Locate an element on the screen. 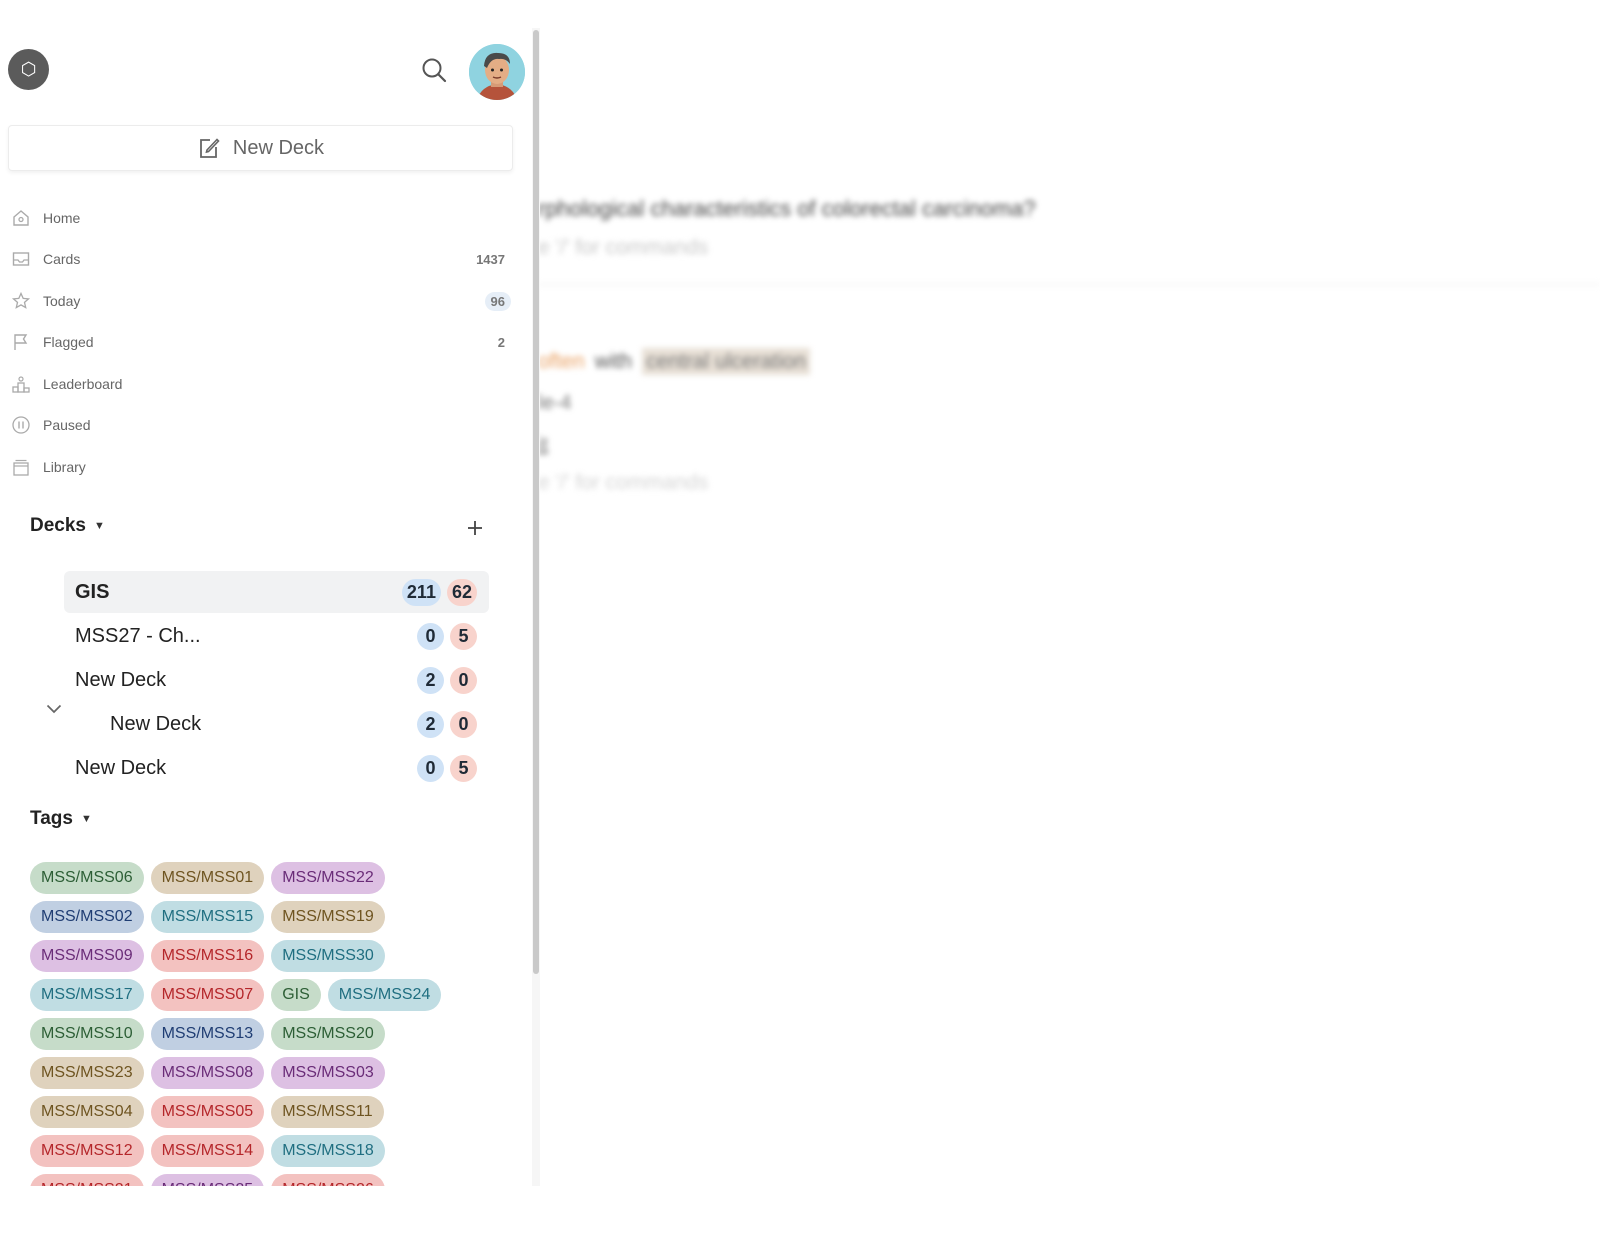 The height and width of the screenshot is (1240, 1600). sidebar-item-label: Home is located at coordinates (62, 218).